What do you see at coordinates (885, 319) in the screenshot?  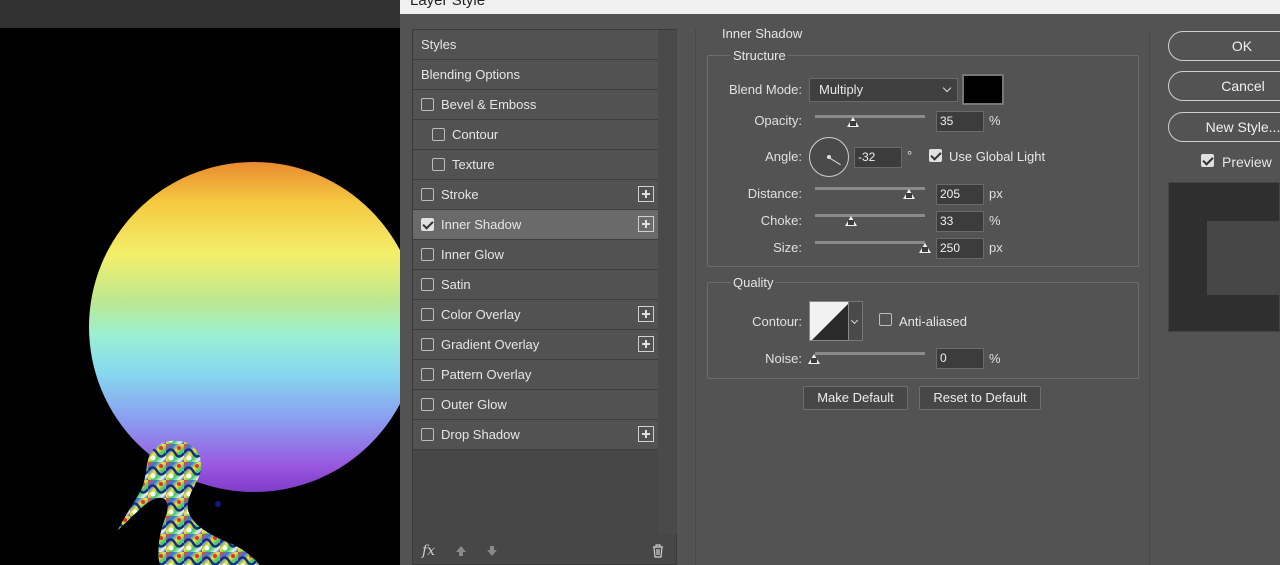 I see `anti-aliased-checkbox` at bounding box center [885, 319].